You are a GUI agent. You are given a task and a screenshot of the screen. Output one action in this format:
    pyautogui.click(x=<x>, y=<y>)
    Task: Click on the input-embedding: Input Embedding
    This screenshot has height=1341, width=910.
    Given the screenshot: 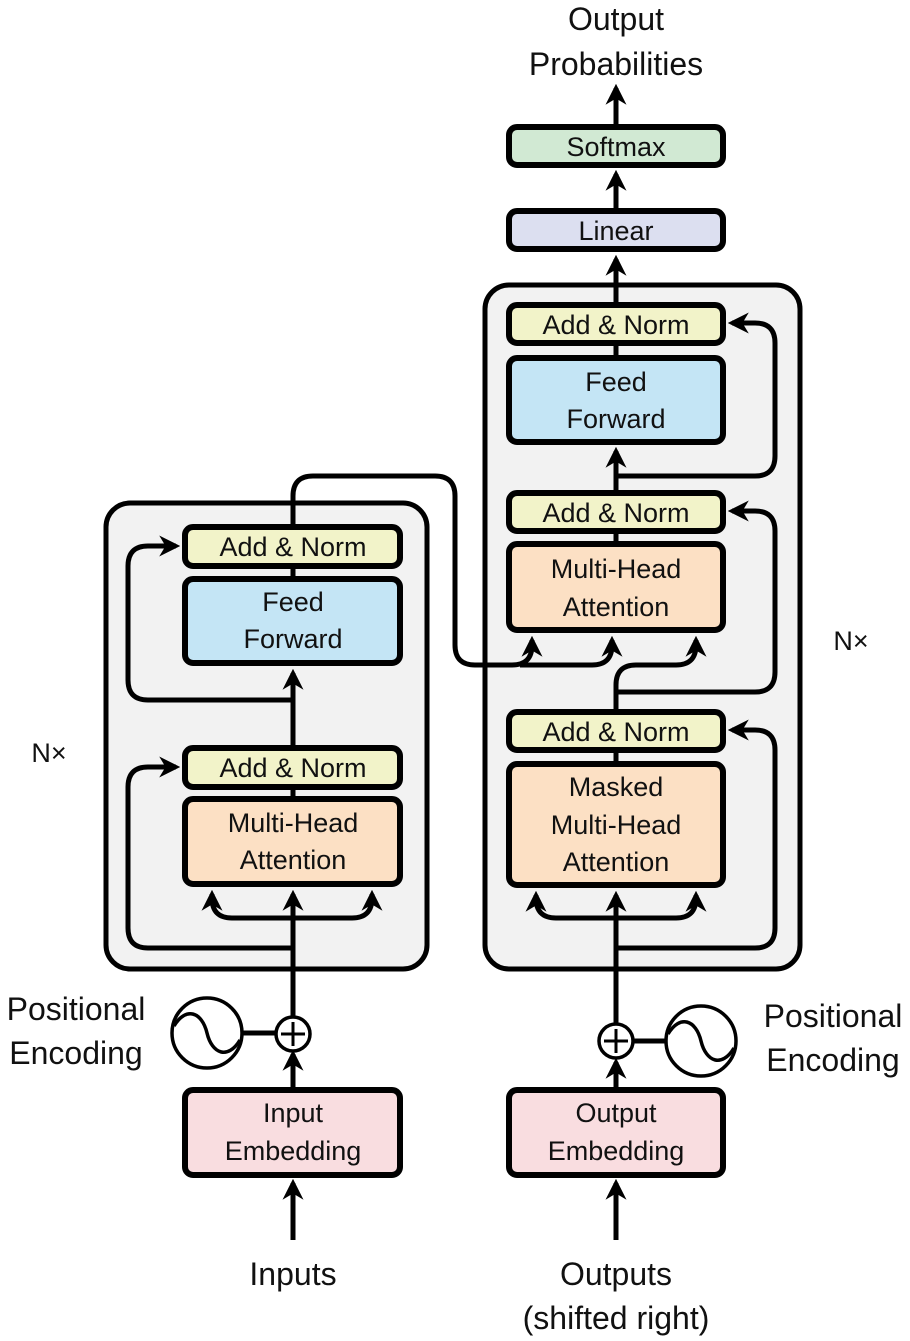 What is the action you would take?
    pyautogui.click(x=292, y=1132)
    